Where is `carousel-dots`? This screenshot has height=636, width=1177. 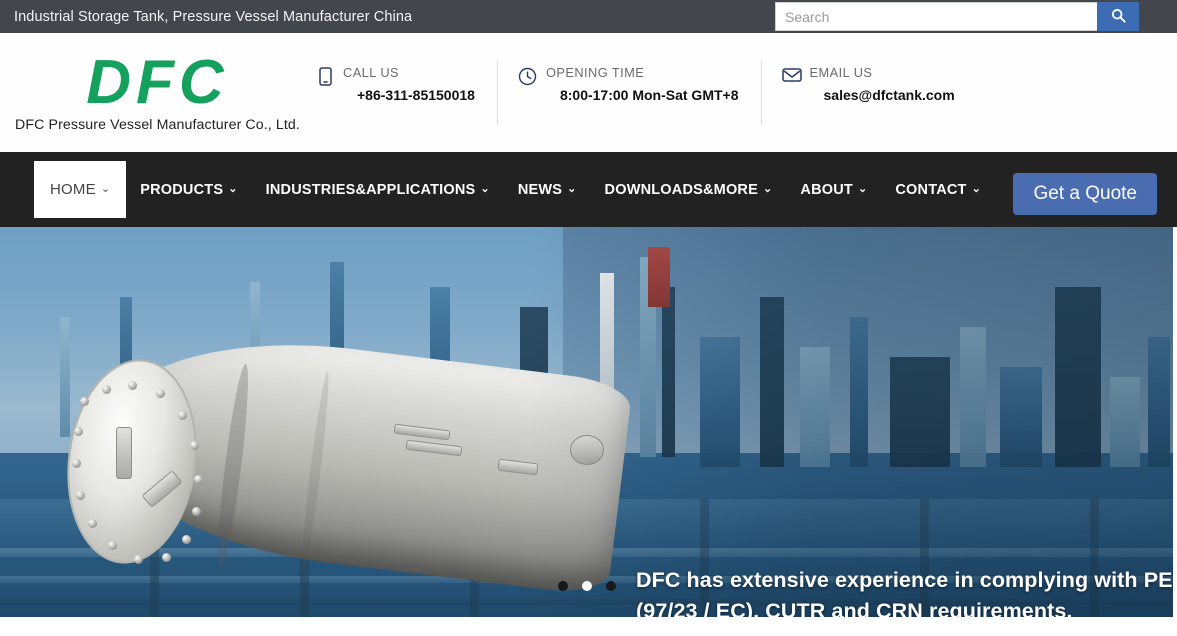 carousel-dots is located at coordinates (586, 586).